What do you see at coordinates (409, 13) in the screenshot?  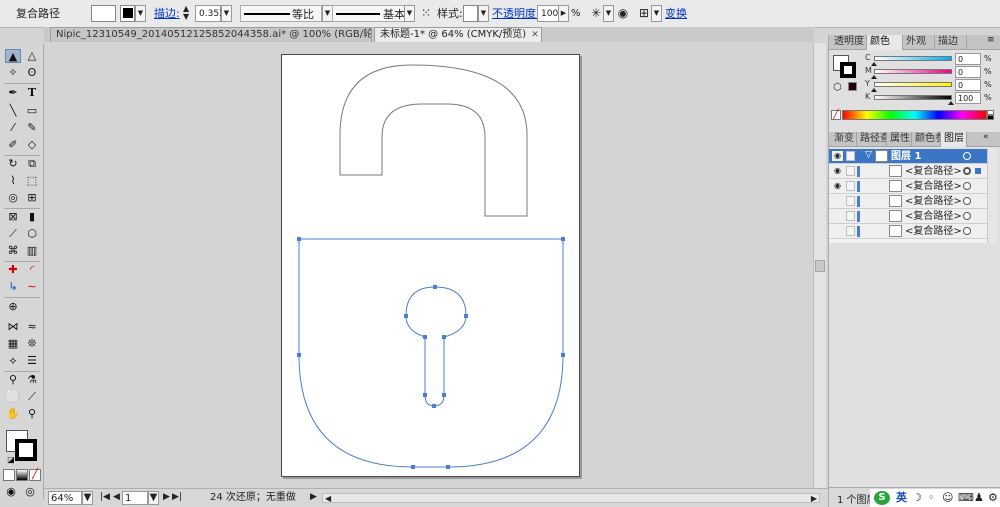 I see `brush-dropdown: ▼` at bounding box center [409, 13].